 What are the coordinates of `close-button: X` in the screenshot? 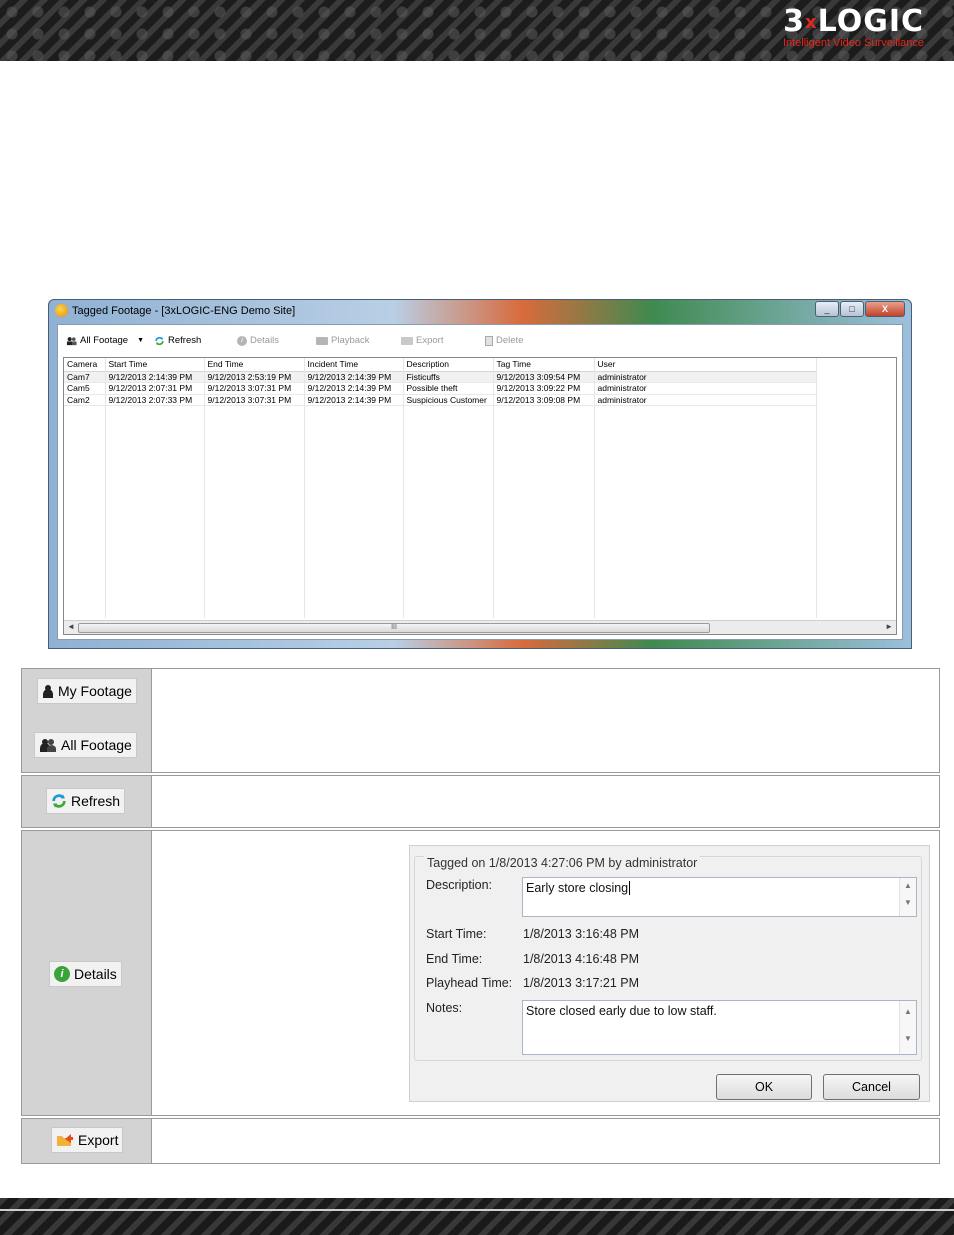 It's located at (885, 309).